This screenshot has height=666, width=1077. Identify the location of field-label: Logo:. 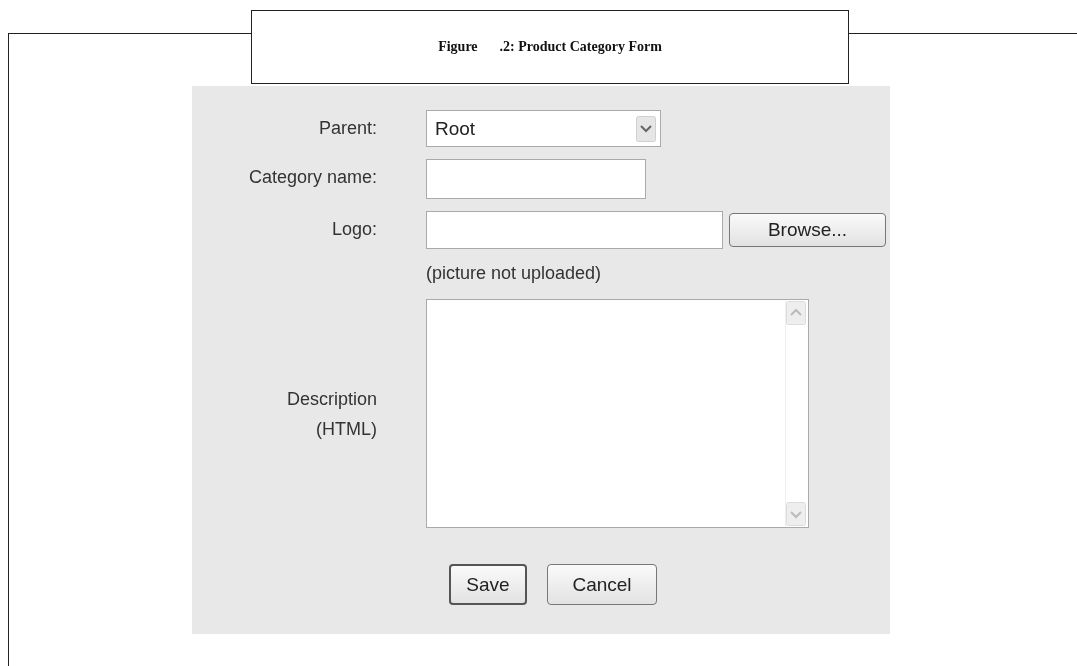
(353, 229).